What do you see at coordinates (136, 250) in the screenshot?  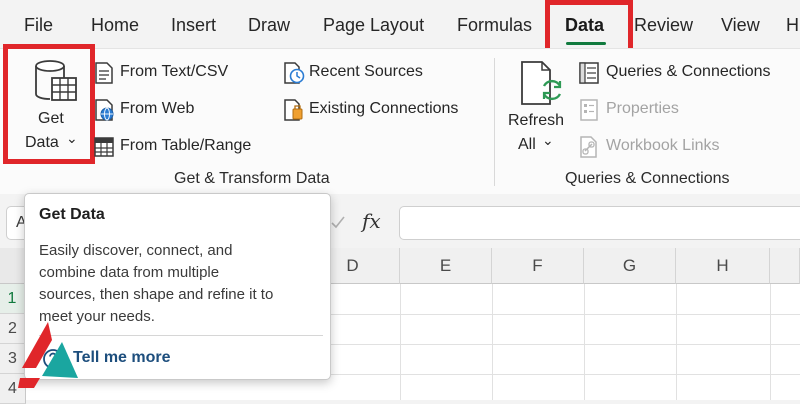 I see `tooltip-text-line: Easily discover, connect, and` at bounding box center [136, 250].